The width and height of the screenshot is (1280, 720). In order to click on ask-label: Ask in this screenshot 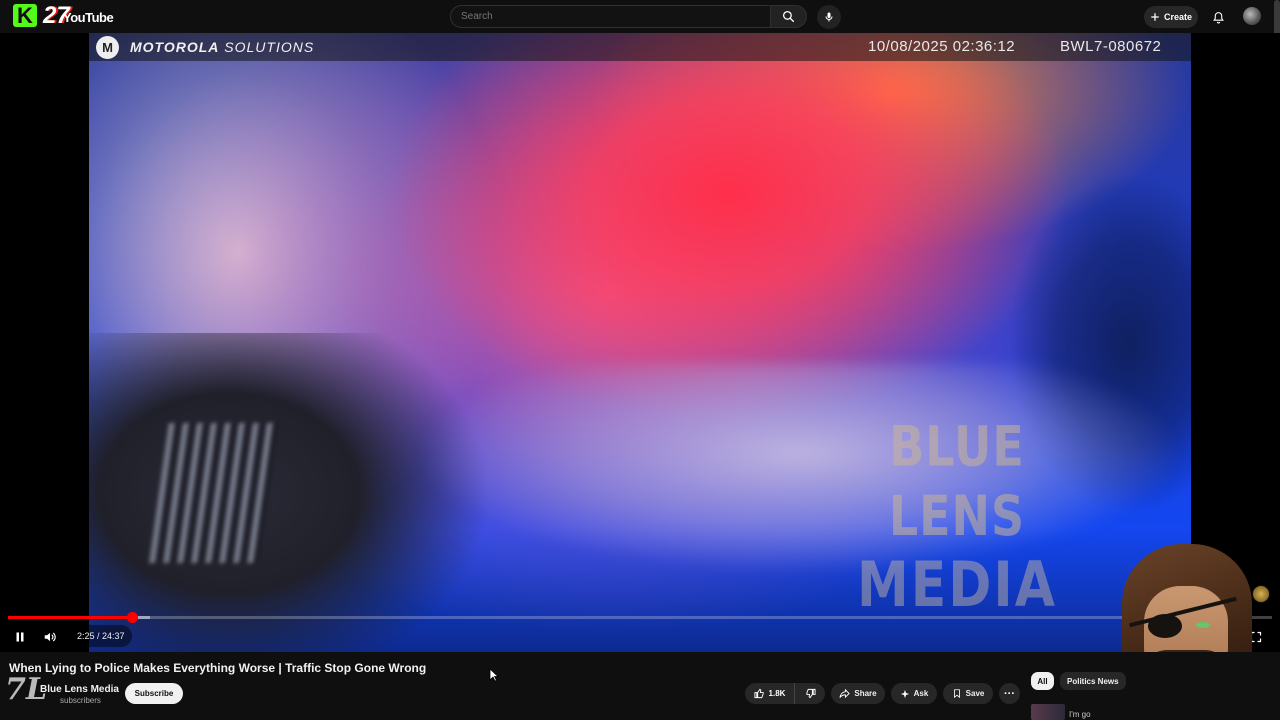, I will do `click(921, 693)`.